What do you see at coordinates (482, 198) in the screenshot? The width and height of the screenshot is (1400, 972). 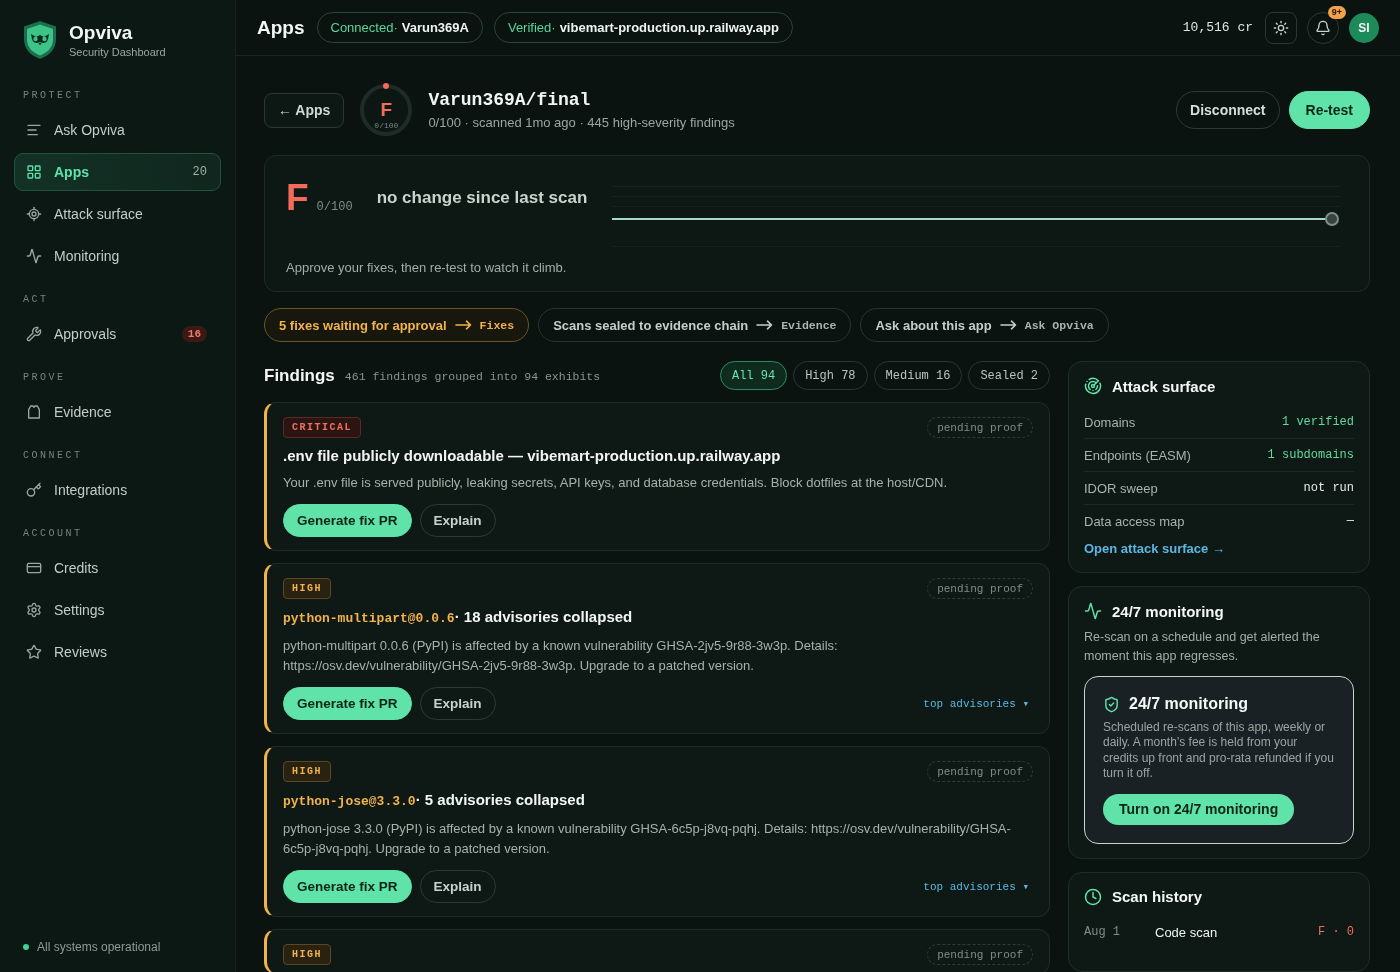 I see `score-trend: no change since last scan` at bounding box center [482, 198].